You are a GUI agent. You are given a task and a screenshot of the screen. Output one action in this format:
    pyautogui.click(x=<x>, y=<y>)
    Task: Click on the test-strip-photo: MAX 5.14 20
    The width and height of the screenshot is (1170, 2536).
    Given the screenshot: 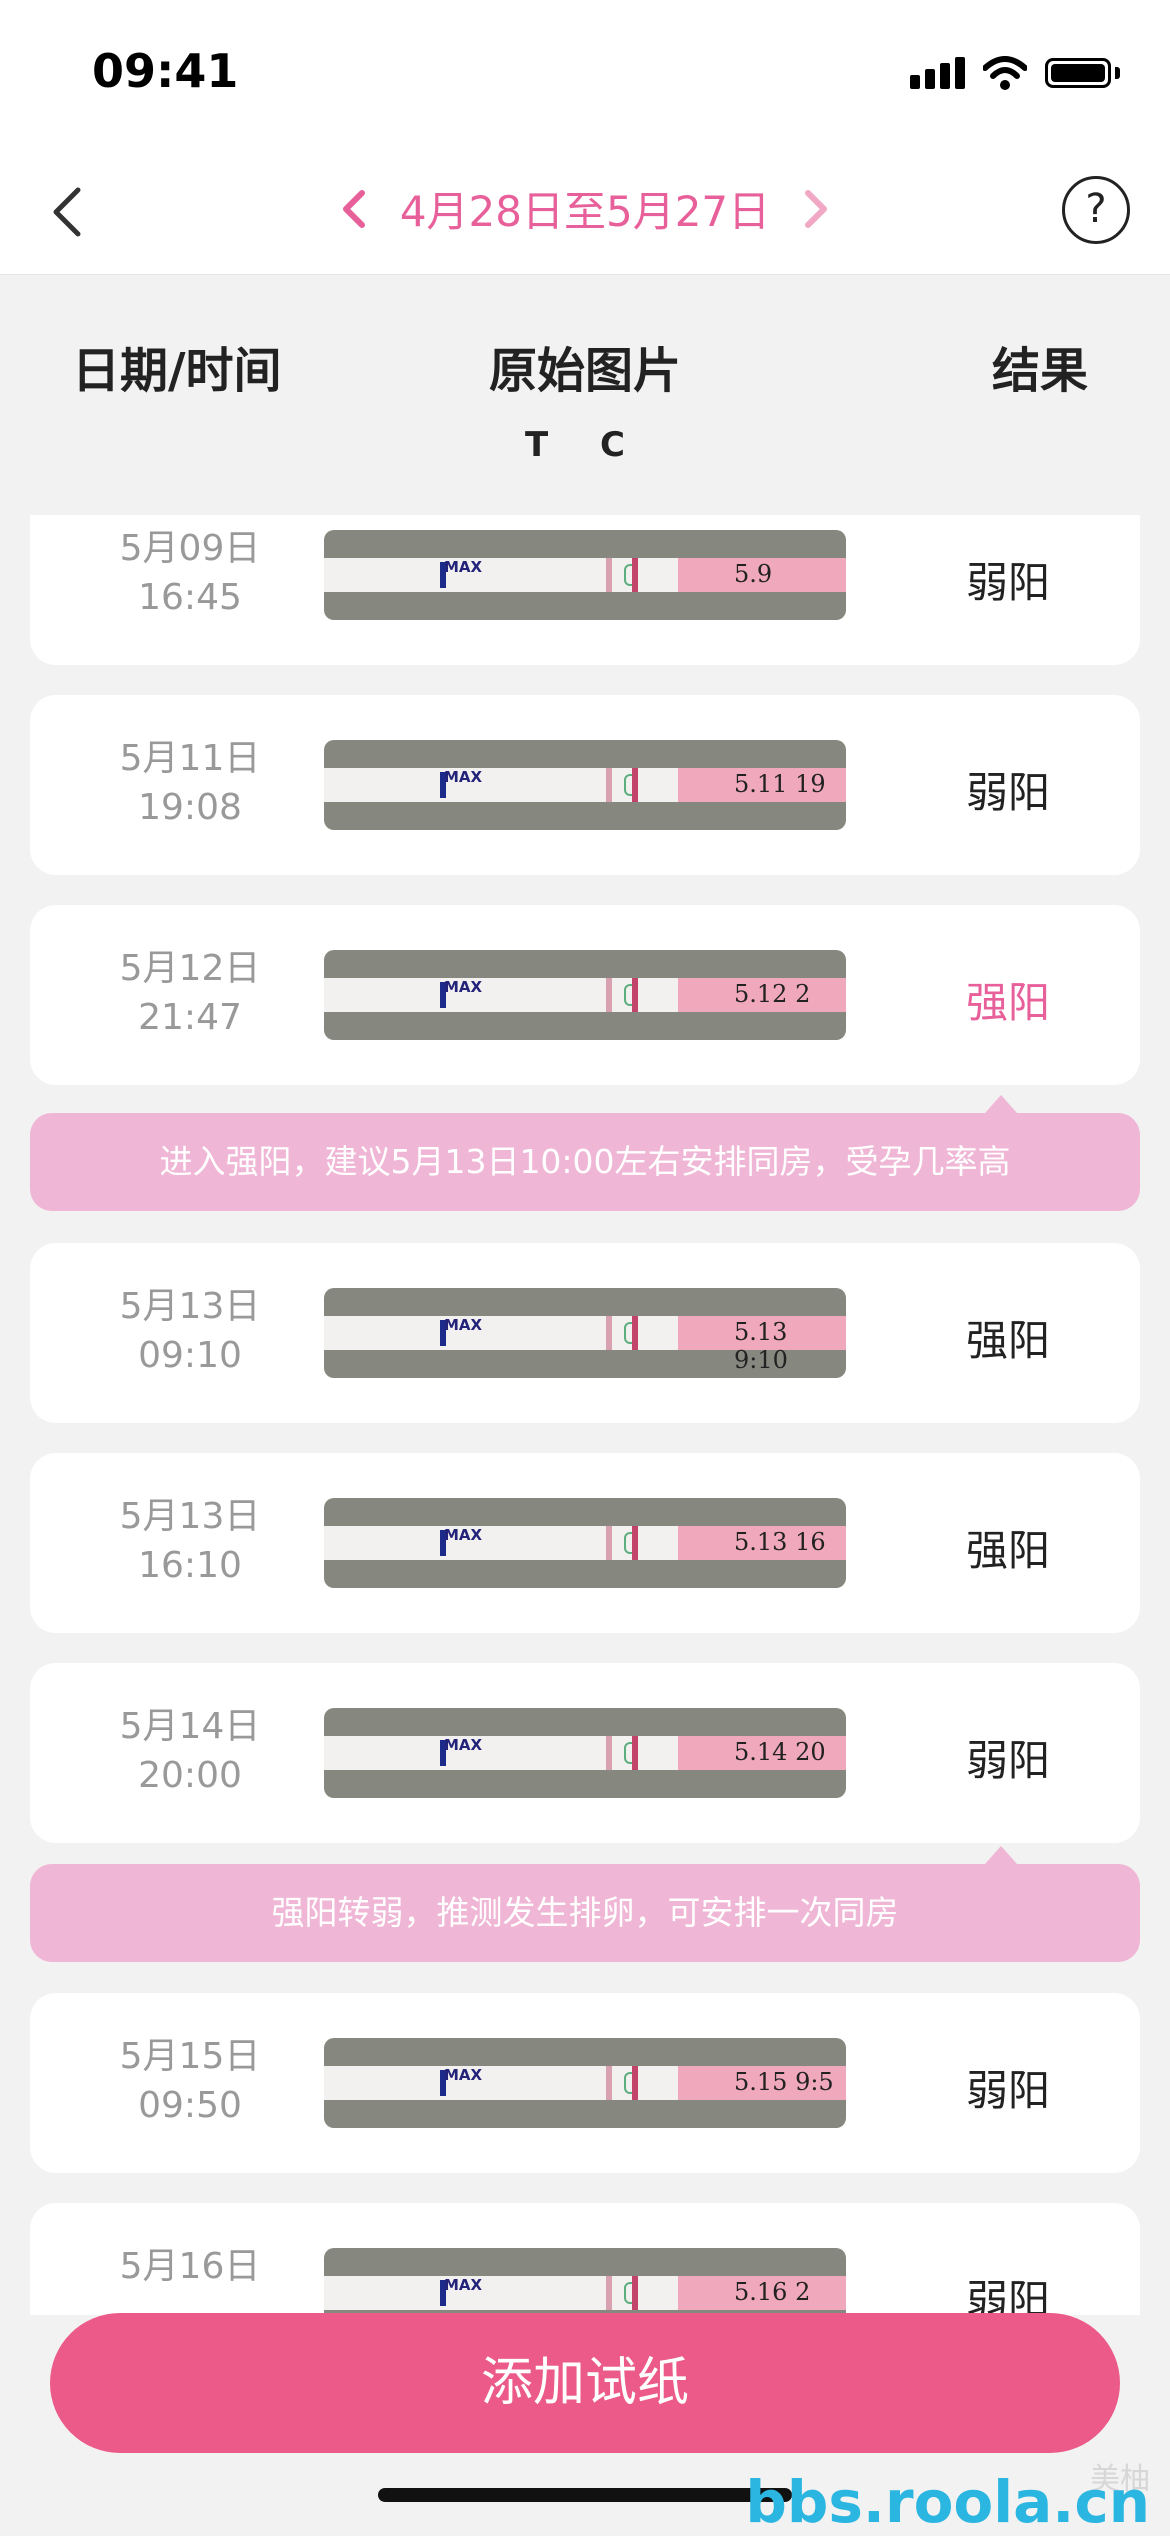 What is the action you would take?
    pyautogui.click(x=585, y=1753)
    